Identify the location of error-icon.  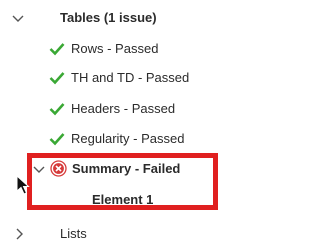
(58, 168).